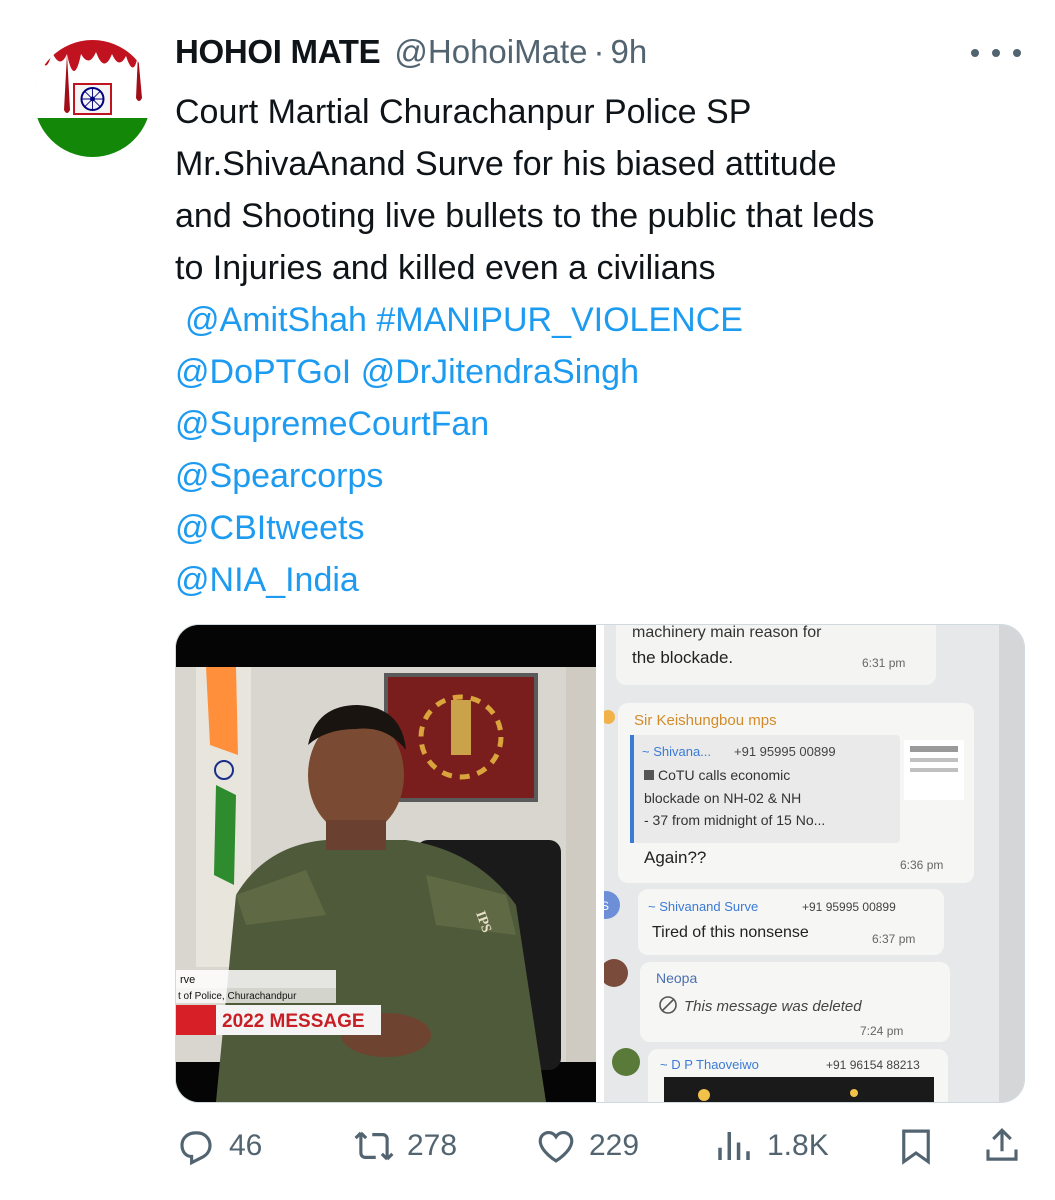 The width and height of the screenshot is (1055, 1200). What do you see at coordinates (196, 1148) in the screenshot?
I see `reply-icon` at bounding box center [196, 1148].